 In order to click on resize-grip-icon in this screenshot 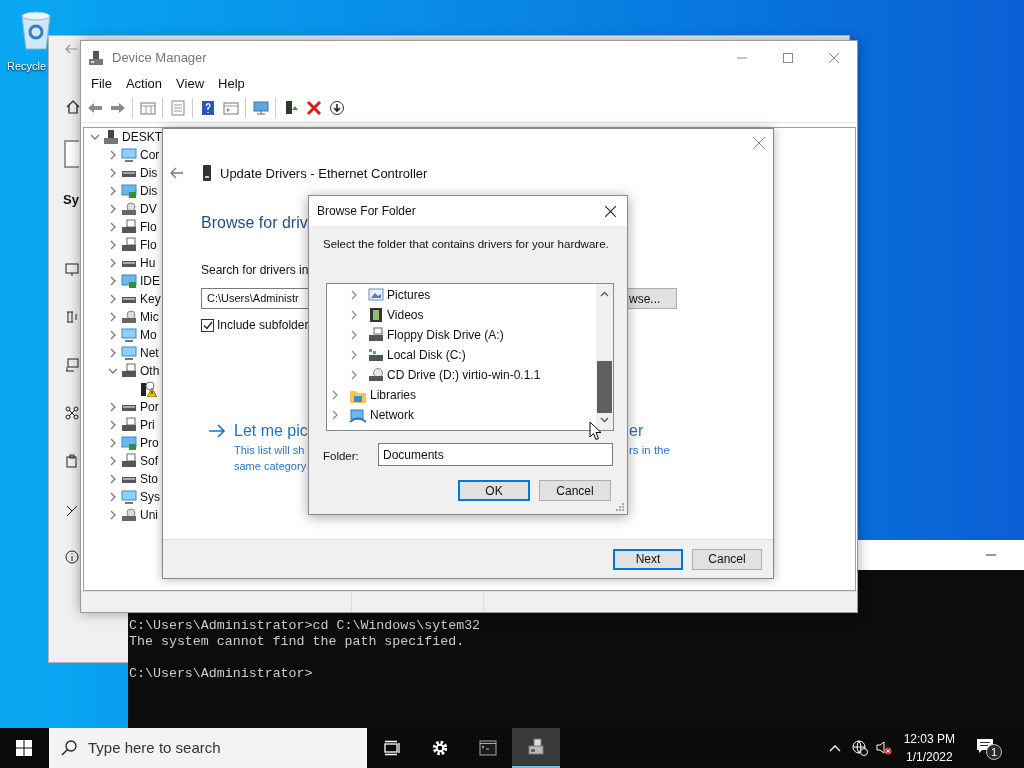, I will do `click(620, 507)`.